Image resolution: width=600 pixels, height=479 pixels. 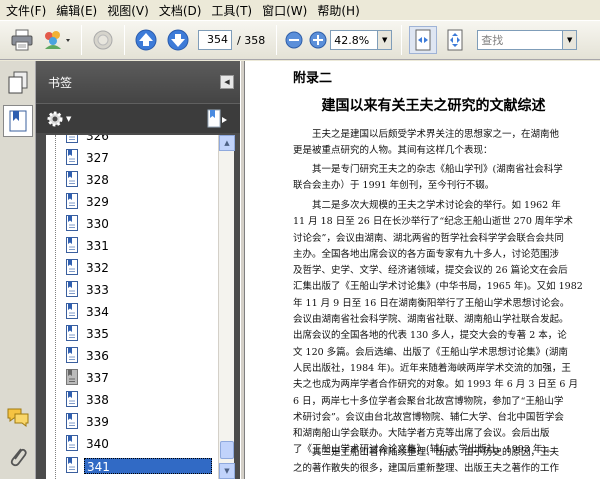 What do you see at coordinates (132, 399) in the screenshot?
I see `bookmark-item: 338` at bounding box center [132, 399].